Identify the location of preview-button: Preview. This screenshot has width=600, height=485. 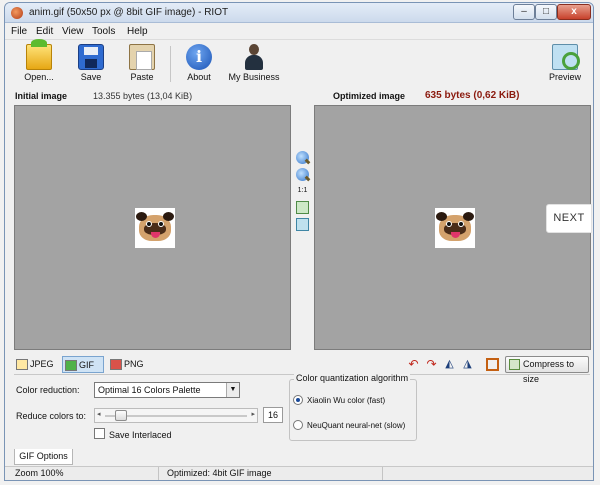
(564, 64).